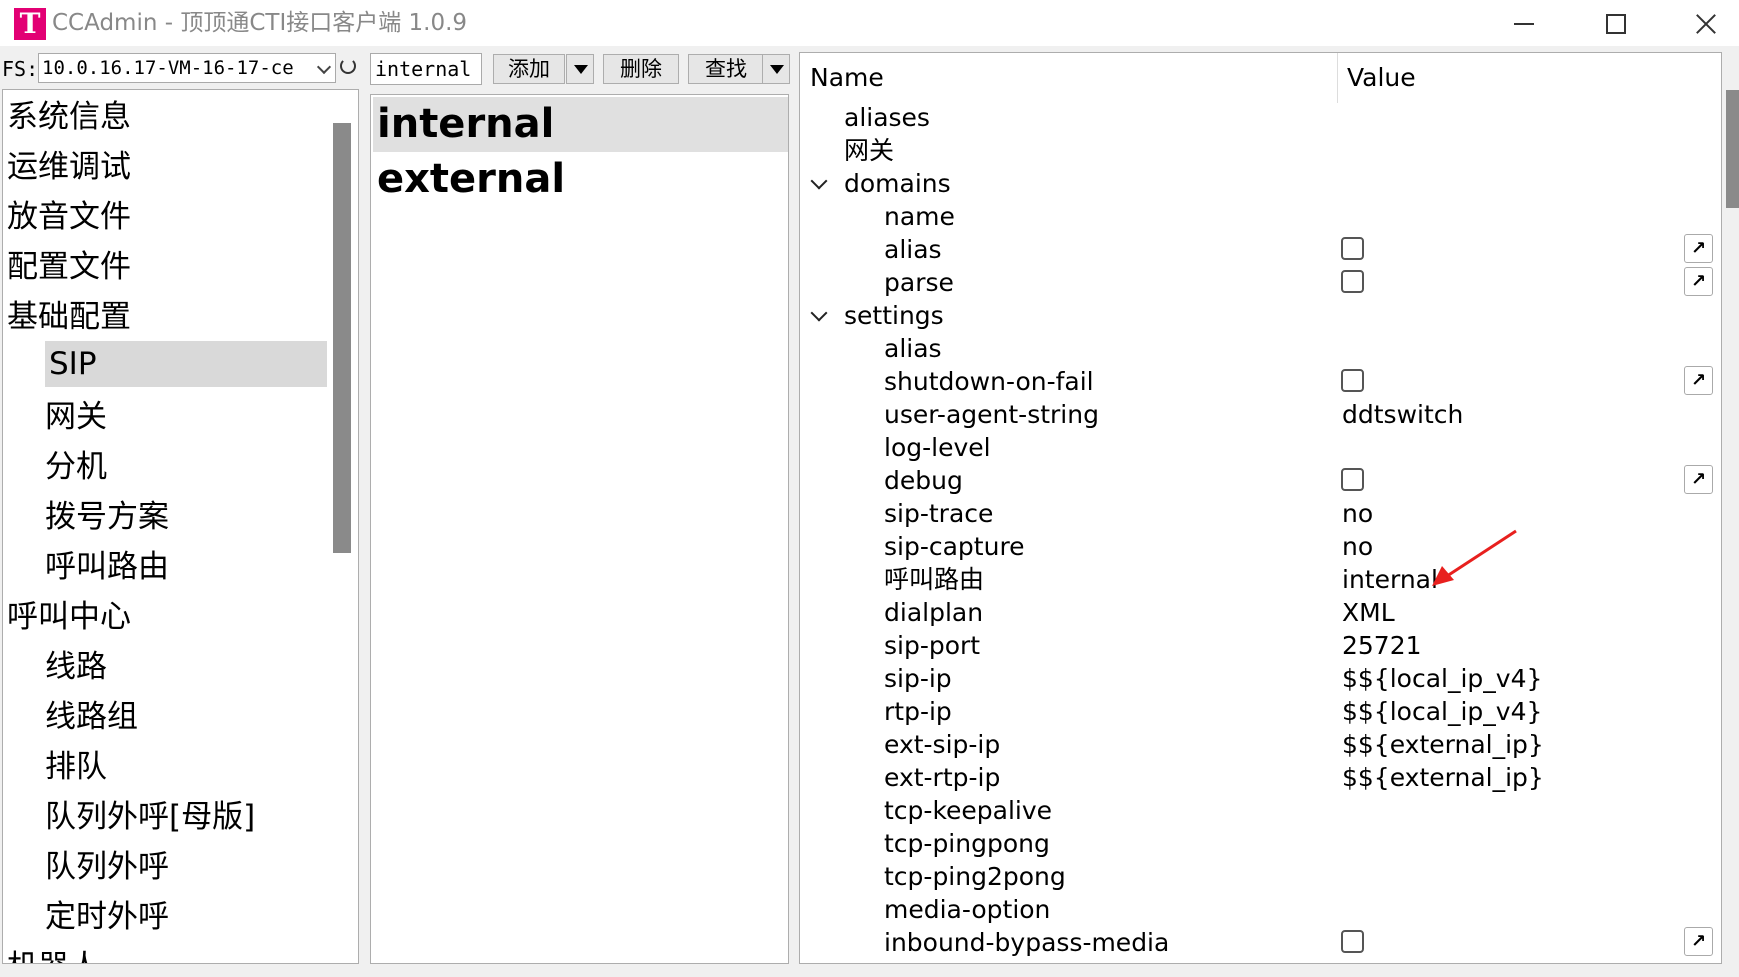 This screenshot has width=1739, height=977. Describe the element at coordinates (641, 69) in the screenshot. I see `delete-button: 删除` at that location.